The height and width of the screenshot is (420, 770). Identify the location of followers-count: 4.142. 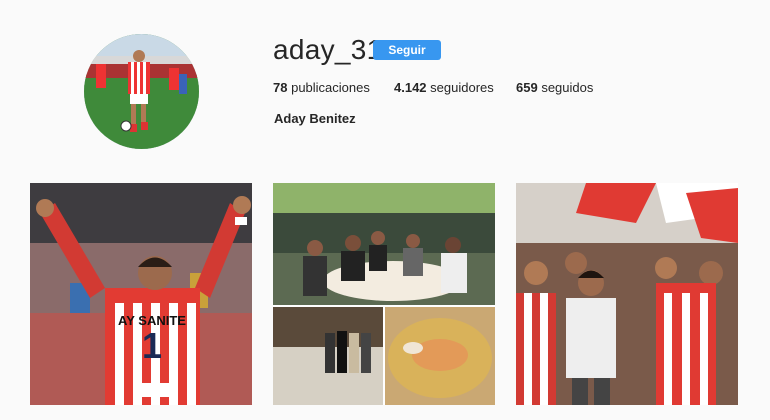
(410, 87).